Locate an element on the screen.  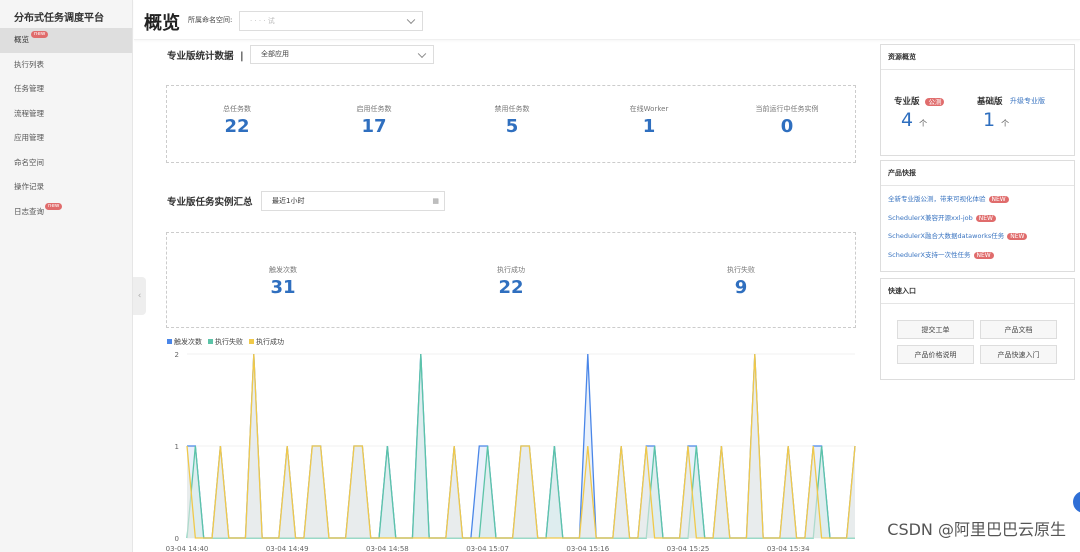
basic-edition-label: 基础版 is located at coordinates (990, 102).